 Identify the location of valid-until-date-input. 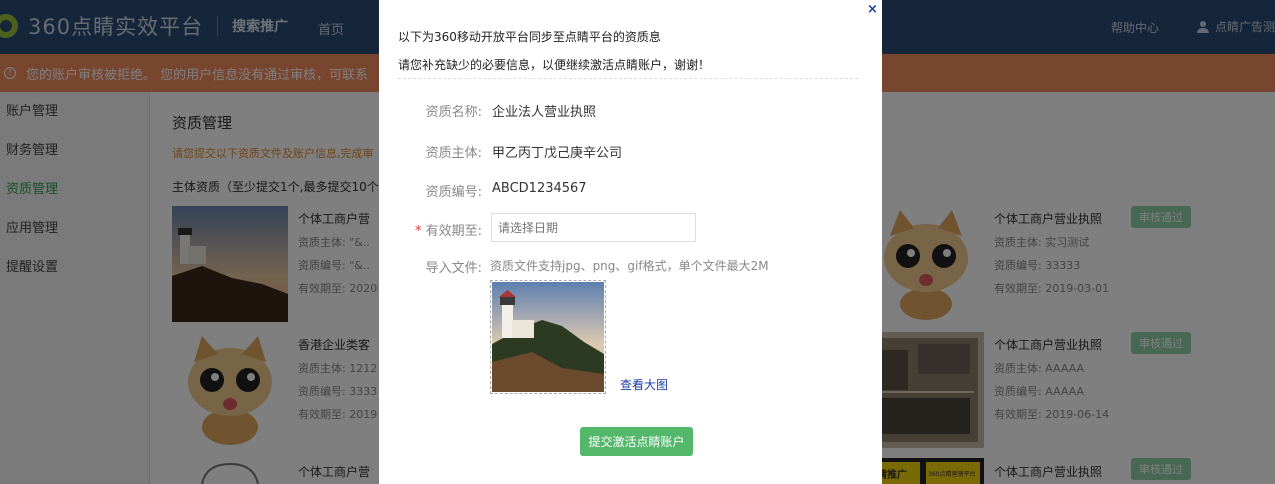
(593, 227).